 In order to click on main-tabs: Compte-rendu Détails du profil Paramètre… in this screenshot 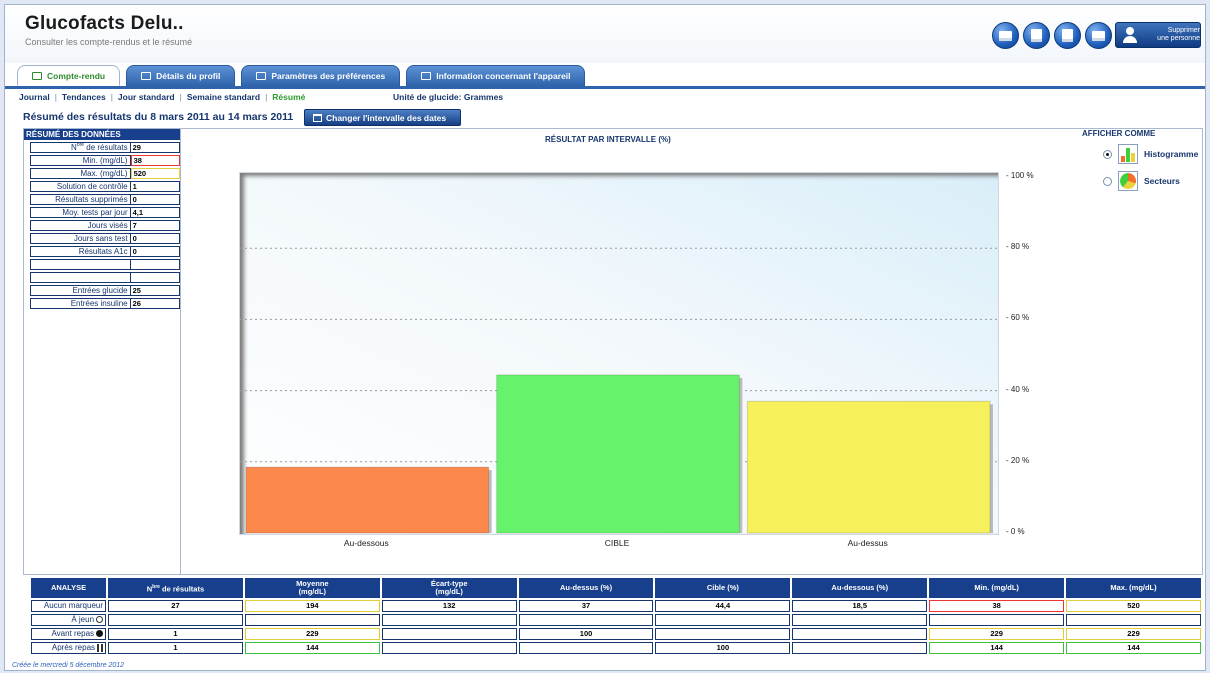, I will do `click(301, 76)`.